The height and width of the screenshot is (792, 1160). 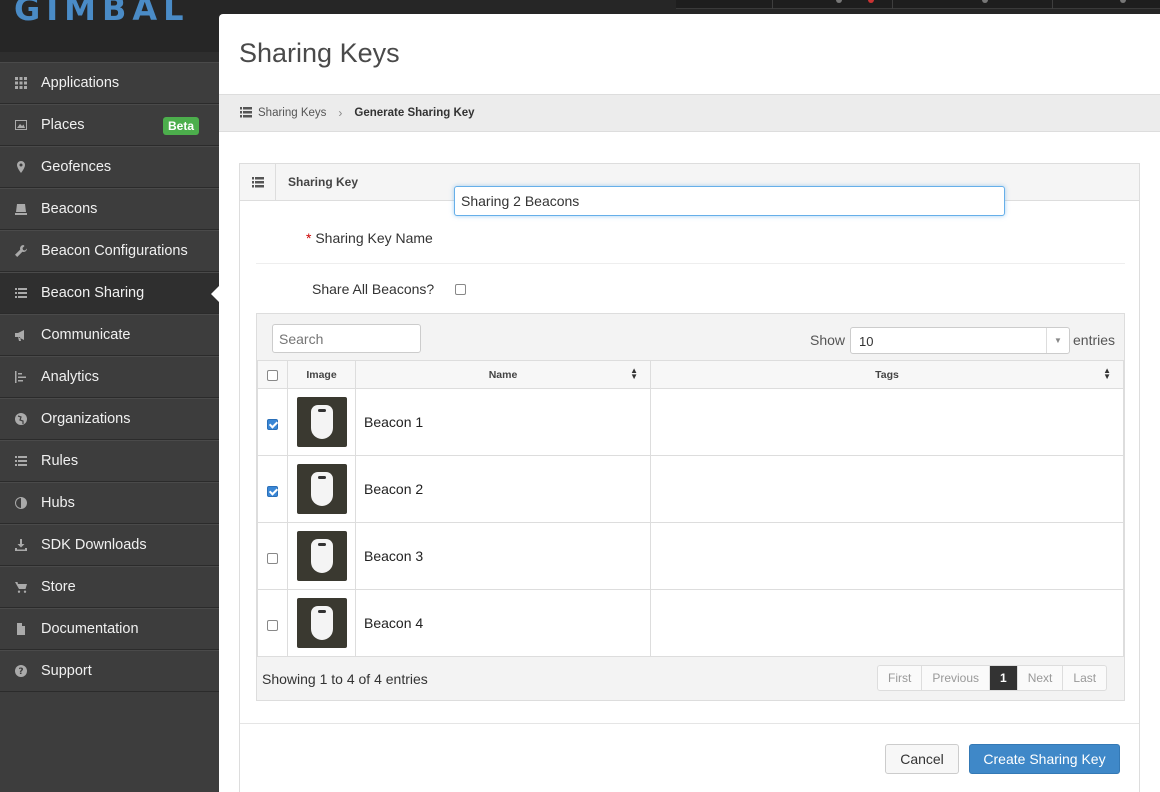 I want to click on pagination-page-1: 1, so click(x=1004, y=678).